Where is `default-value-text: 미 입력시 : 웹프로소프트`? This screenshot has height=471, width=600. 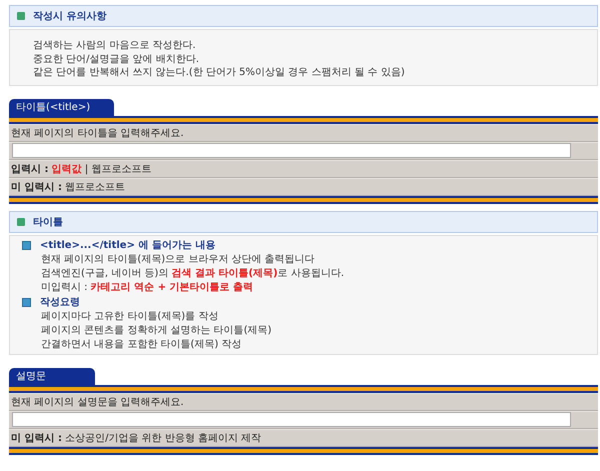 default-value-text: 미 입력시 : 웹프로소프트 is located at coordinates (68, 187).